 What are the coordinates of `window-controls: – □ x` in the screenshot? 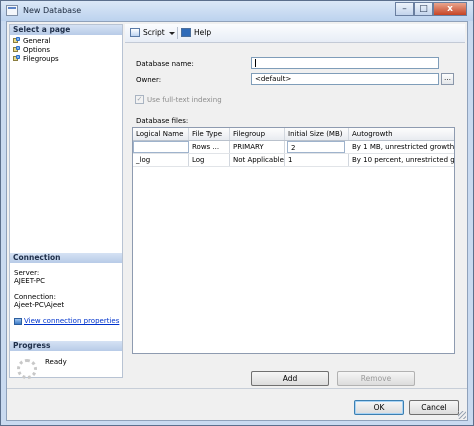 It's located at (431, 9).